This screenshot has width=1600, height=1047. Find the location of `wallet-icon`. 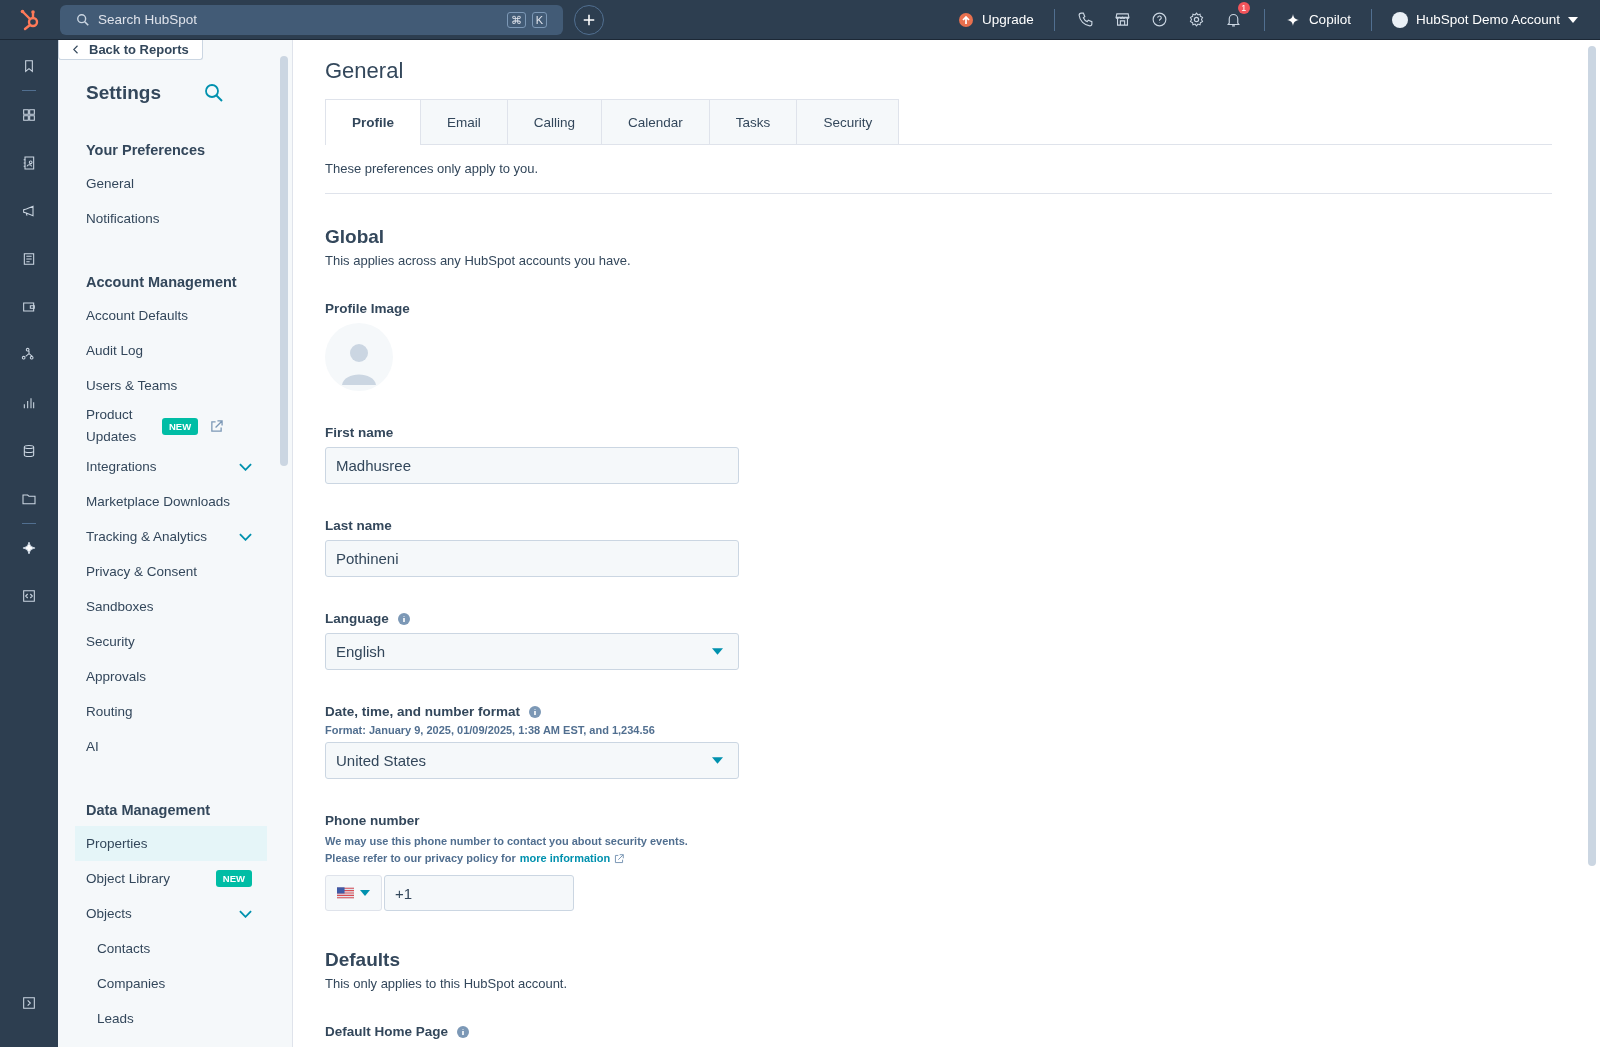

wallet-icon is located at coordinates (29, 307).